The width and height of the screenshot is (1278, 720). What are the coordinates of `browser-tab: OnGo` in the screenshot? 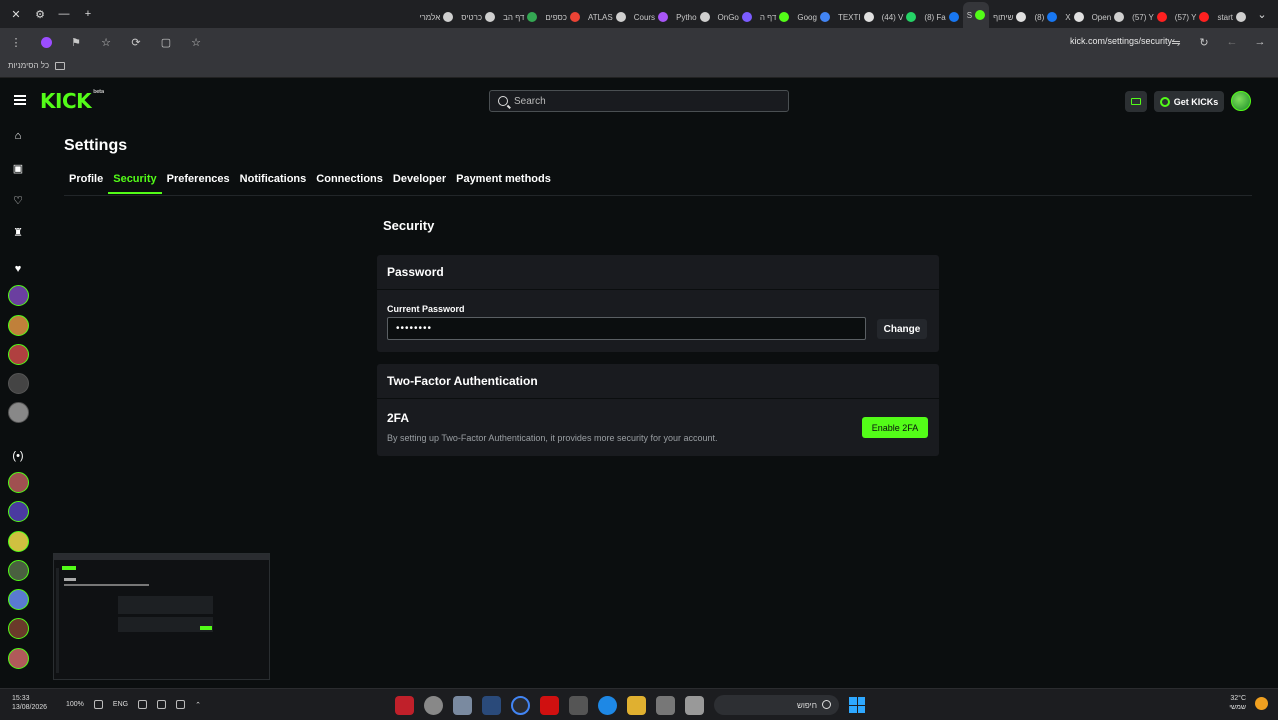 It's located at (735, 17).